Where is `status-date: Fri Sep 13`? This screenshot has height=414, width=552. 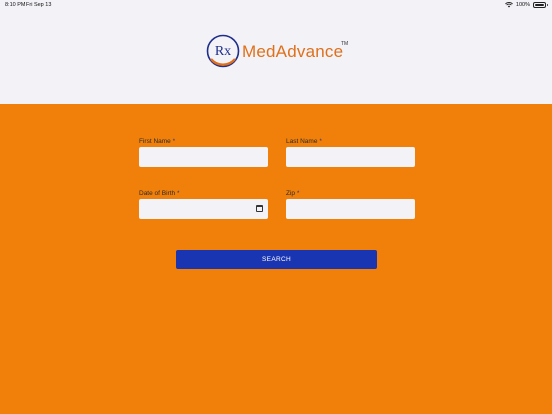 status-date: Fri Sep 13 is located at coordinates (39, 5).